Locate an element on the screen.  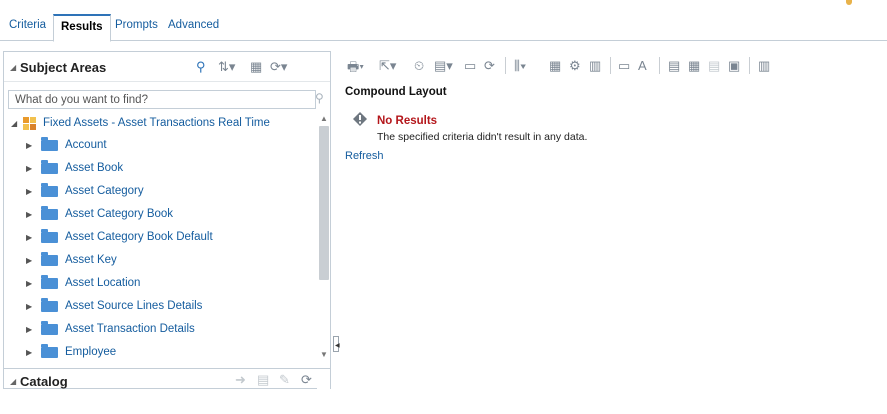
scrollbar-thumb is located at coordinates (324, 203).